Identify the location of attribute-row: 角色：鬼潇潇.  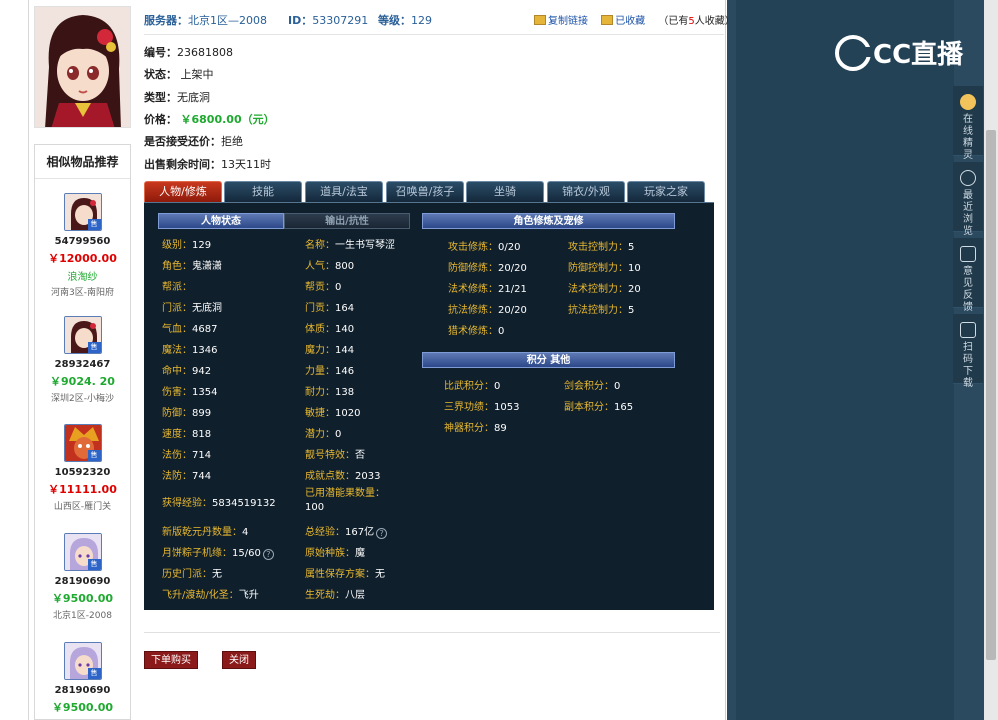
(192, 266).